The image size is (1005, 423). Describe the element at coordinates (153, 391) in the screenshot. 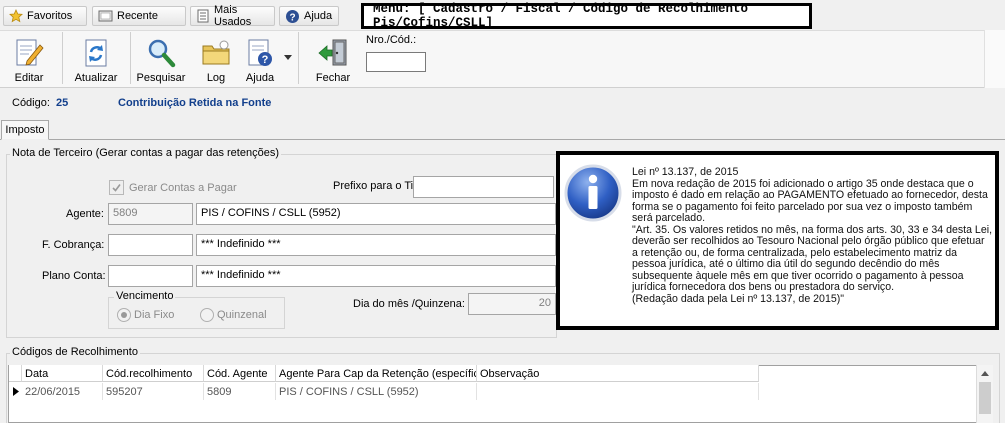

I see `table-row-cell: 595207` at that location.